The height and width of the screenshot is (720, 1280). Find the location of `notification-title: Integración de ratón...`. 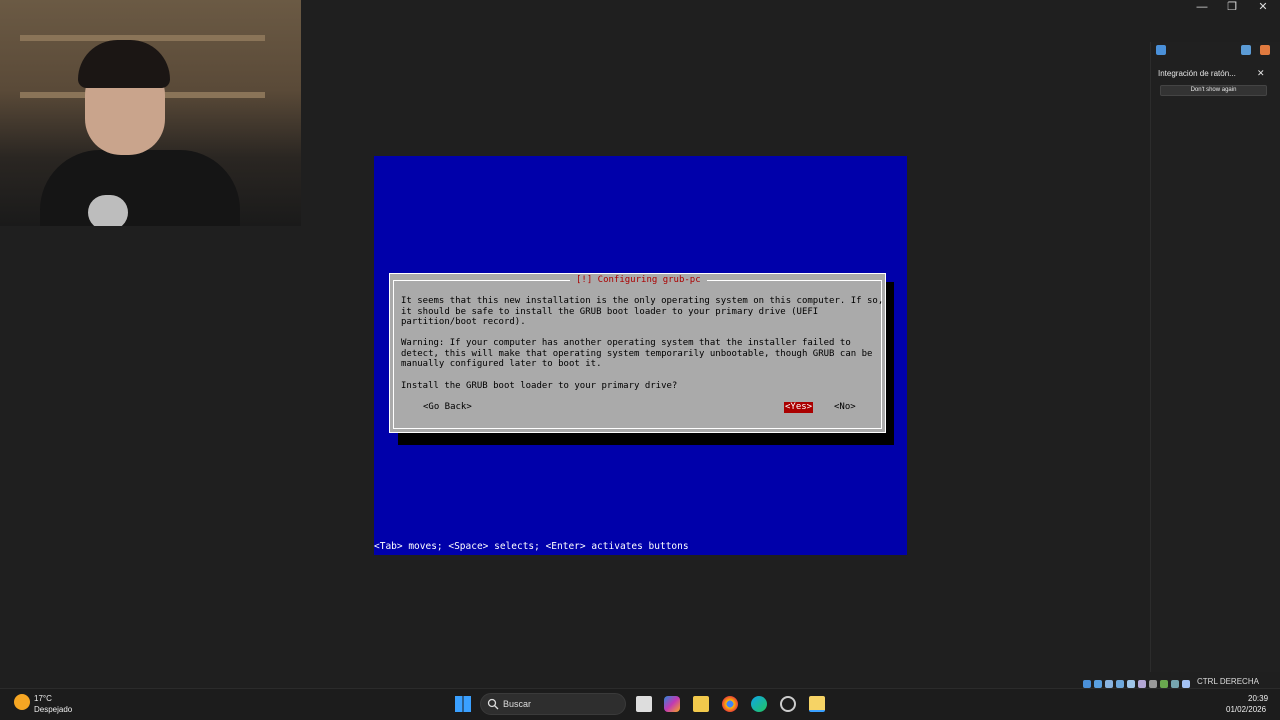

notification-title: Integración de ratón... is located at coordinates (1197, 73).